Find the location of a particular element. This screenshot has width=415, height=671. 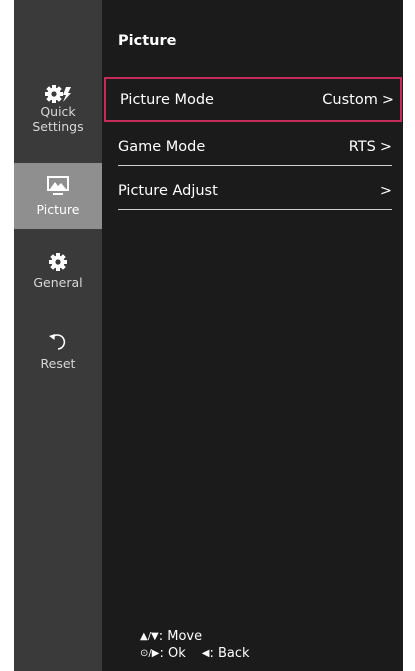

sidebar-label-general: General is located at coordinates (58, 282).